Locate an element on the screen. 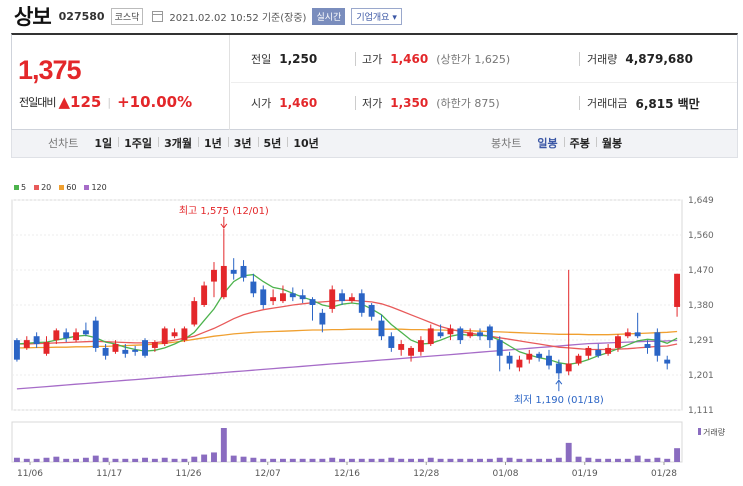 The width and height of the screenshot is (743, 486). tab-1d: 1일 is located at coordinates (103, 143).